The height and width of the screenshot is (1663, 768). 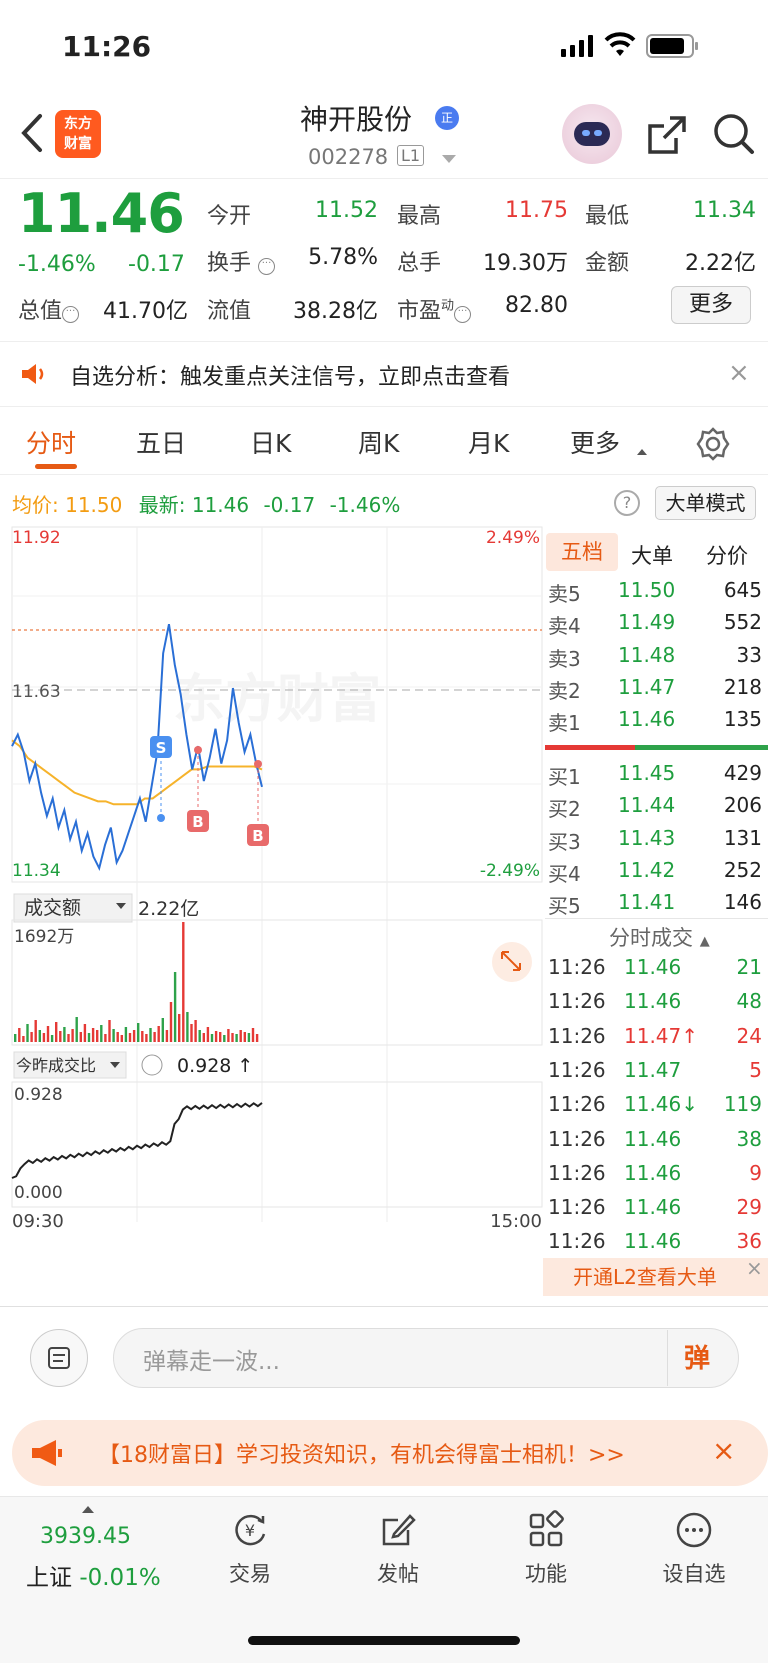 I want to click on ask-label: 卖5, so click(x=564, y=594).